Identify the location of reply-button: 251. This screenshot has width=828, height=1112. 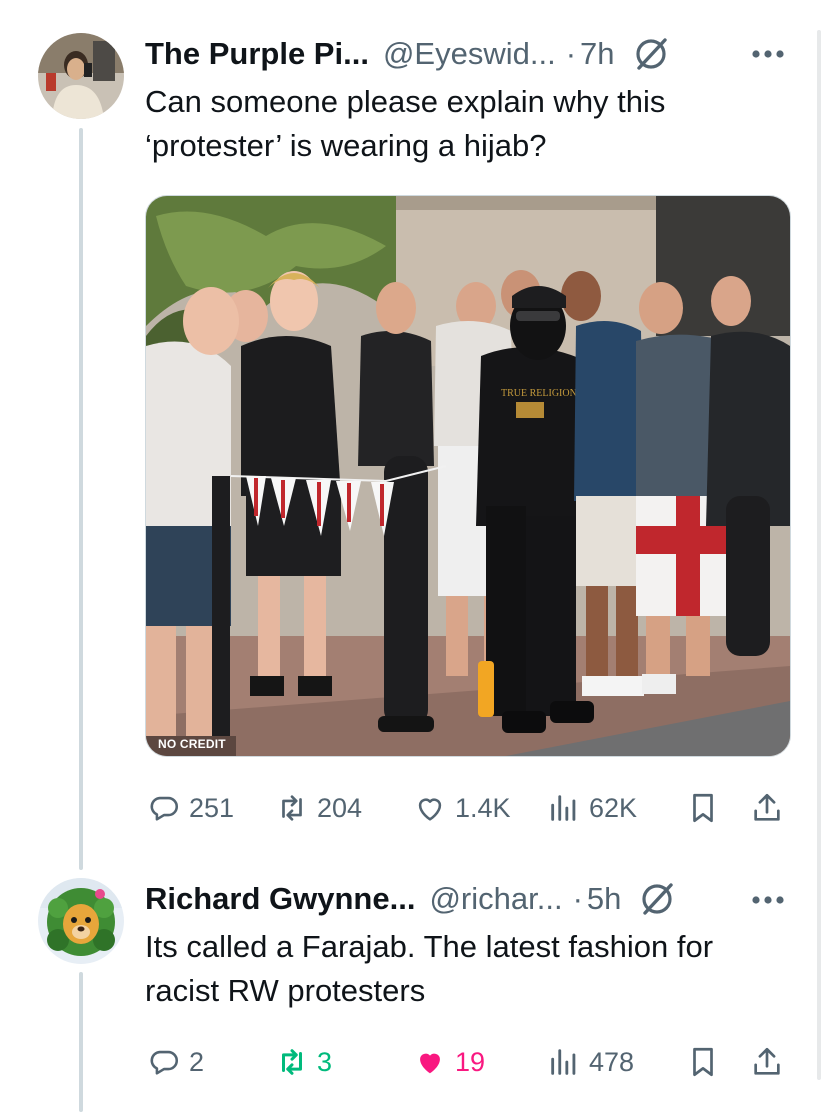
(190, 808).